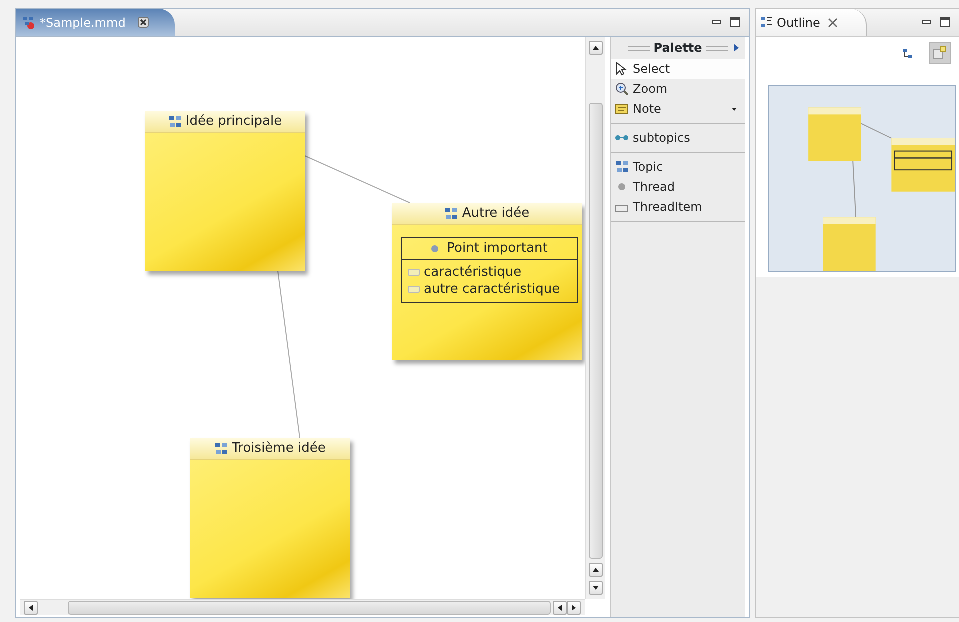  I want to click on collapse-arrow-icon, so click(736, 48).